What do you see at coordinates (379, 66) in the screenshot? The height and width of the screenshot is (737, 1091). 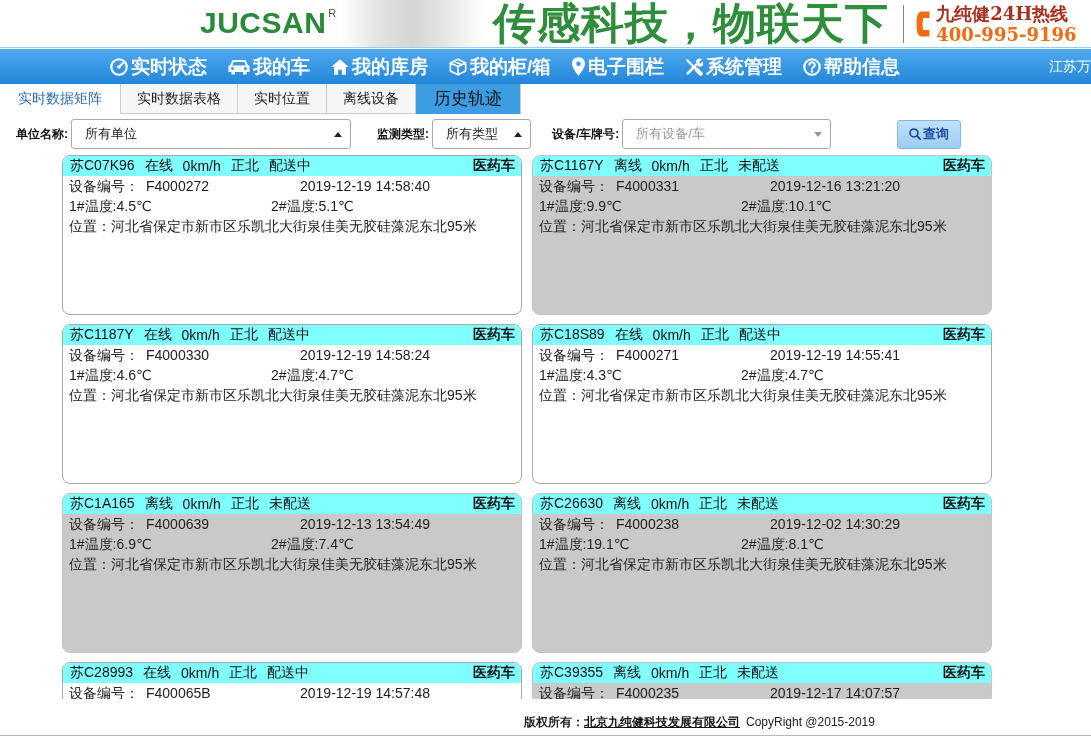 I see `nav-link: 我的库房` at bounding box center [379, 66].